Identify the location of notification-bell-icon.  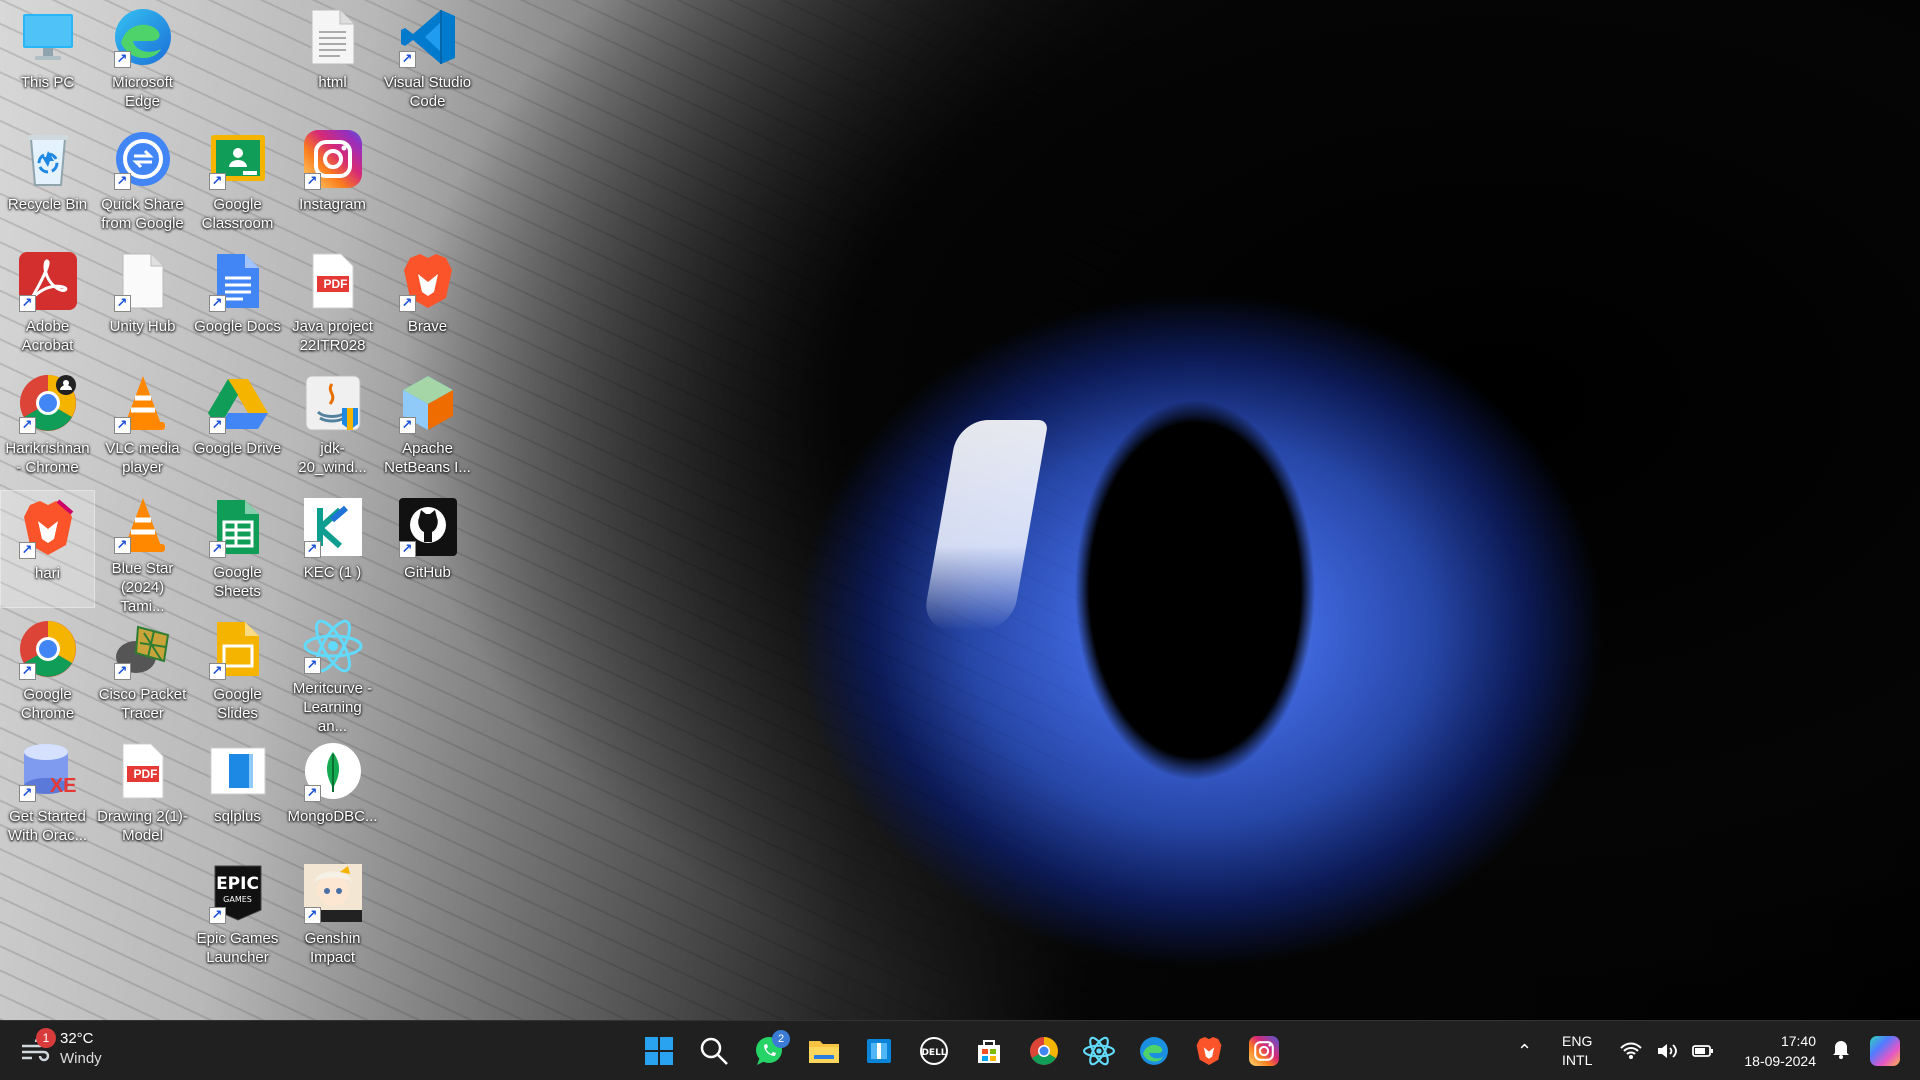
(1841, 1051).